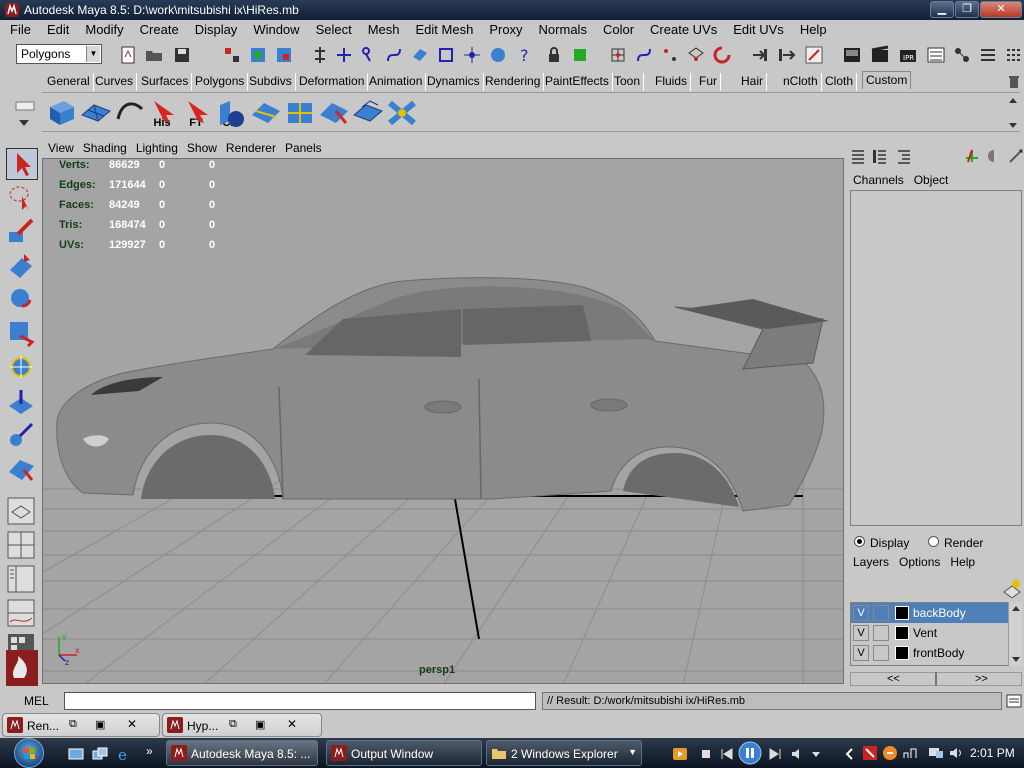  Describe the element at coordinates (22, 164) in the screenshot. I see `select-tool` at that location.